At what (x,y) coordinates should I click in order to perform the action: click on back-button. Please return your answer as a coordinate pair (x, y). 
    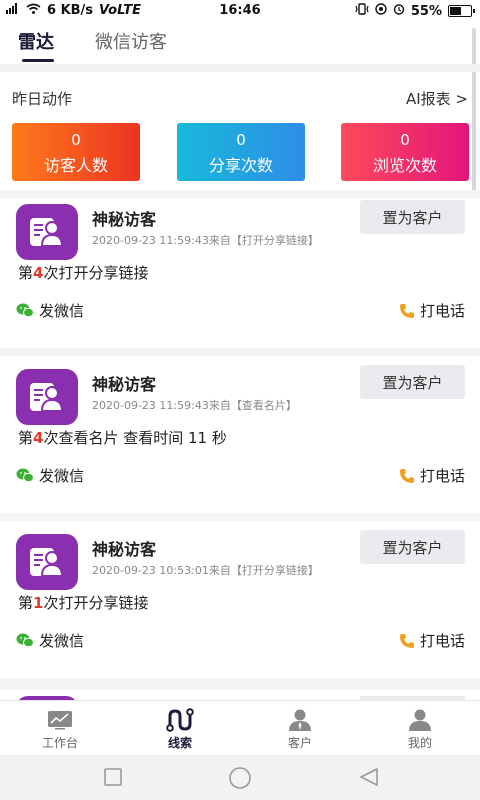
    Looking at the image, I should click on (369, 779).